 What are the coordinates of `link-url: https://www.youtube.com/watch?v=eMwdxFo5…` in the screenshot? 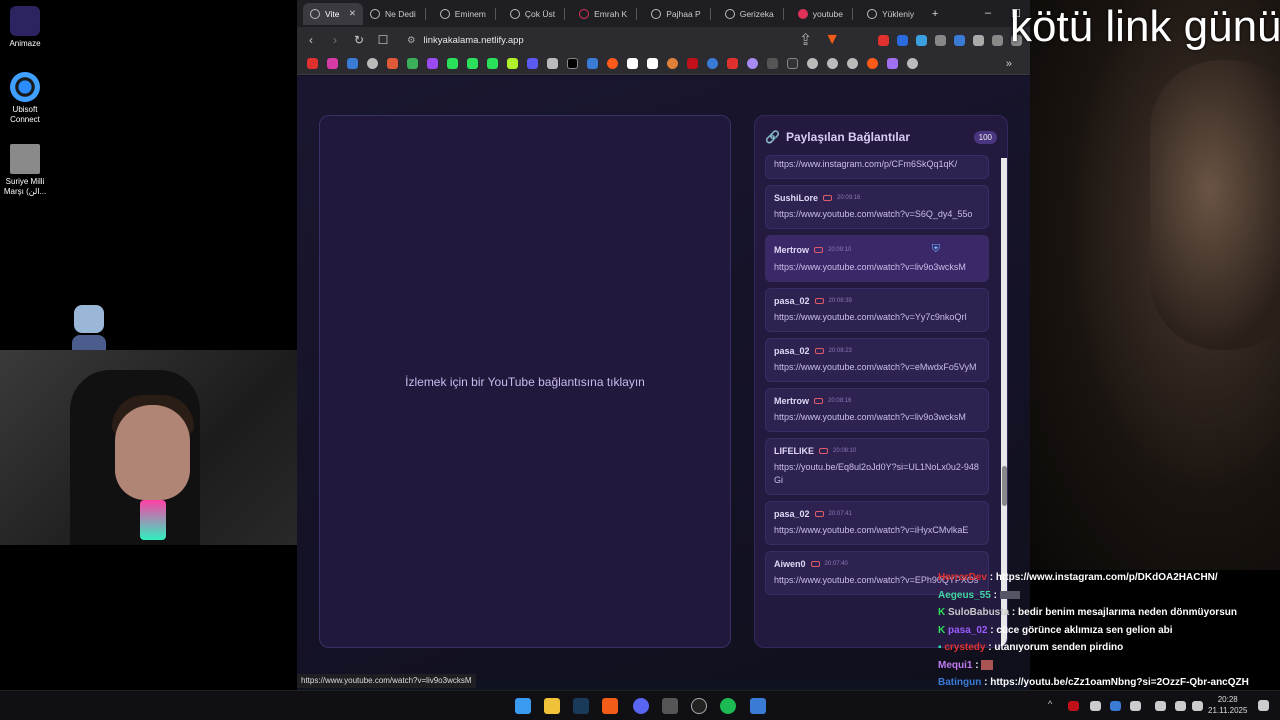 It's located at (877, 367).